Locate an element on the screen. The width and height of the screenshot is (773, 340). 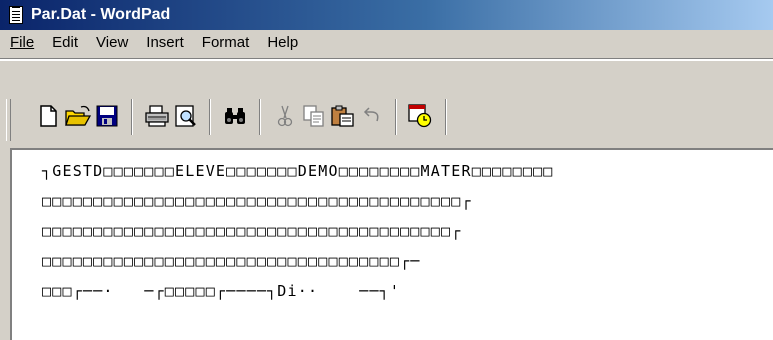
menu-bar: File Edit View Insert Format Help is located at coordinates (386, 43).